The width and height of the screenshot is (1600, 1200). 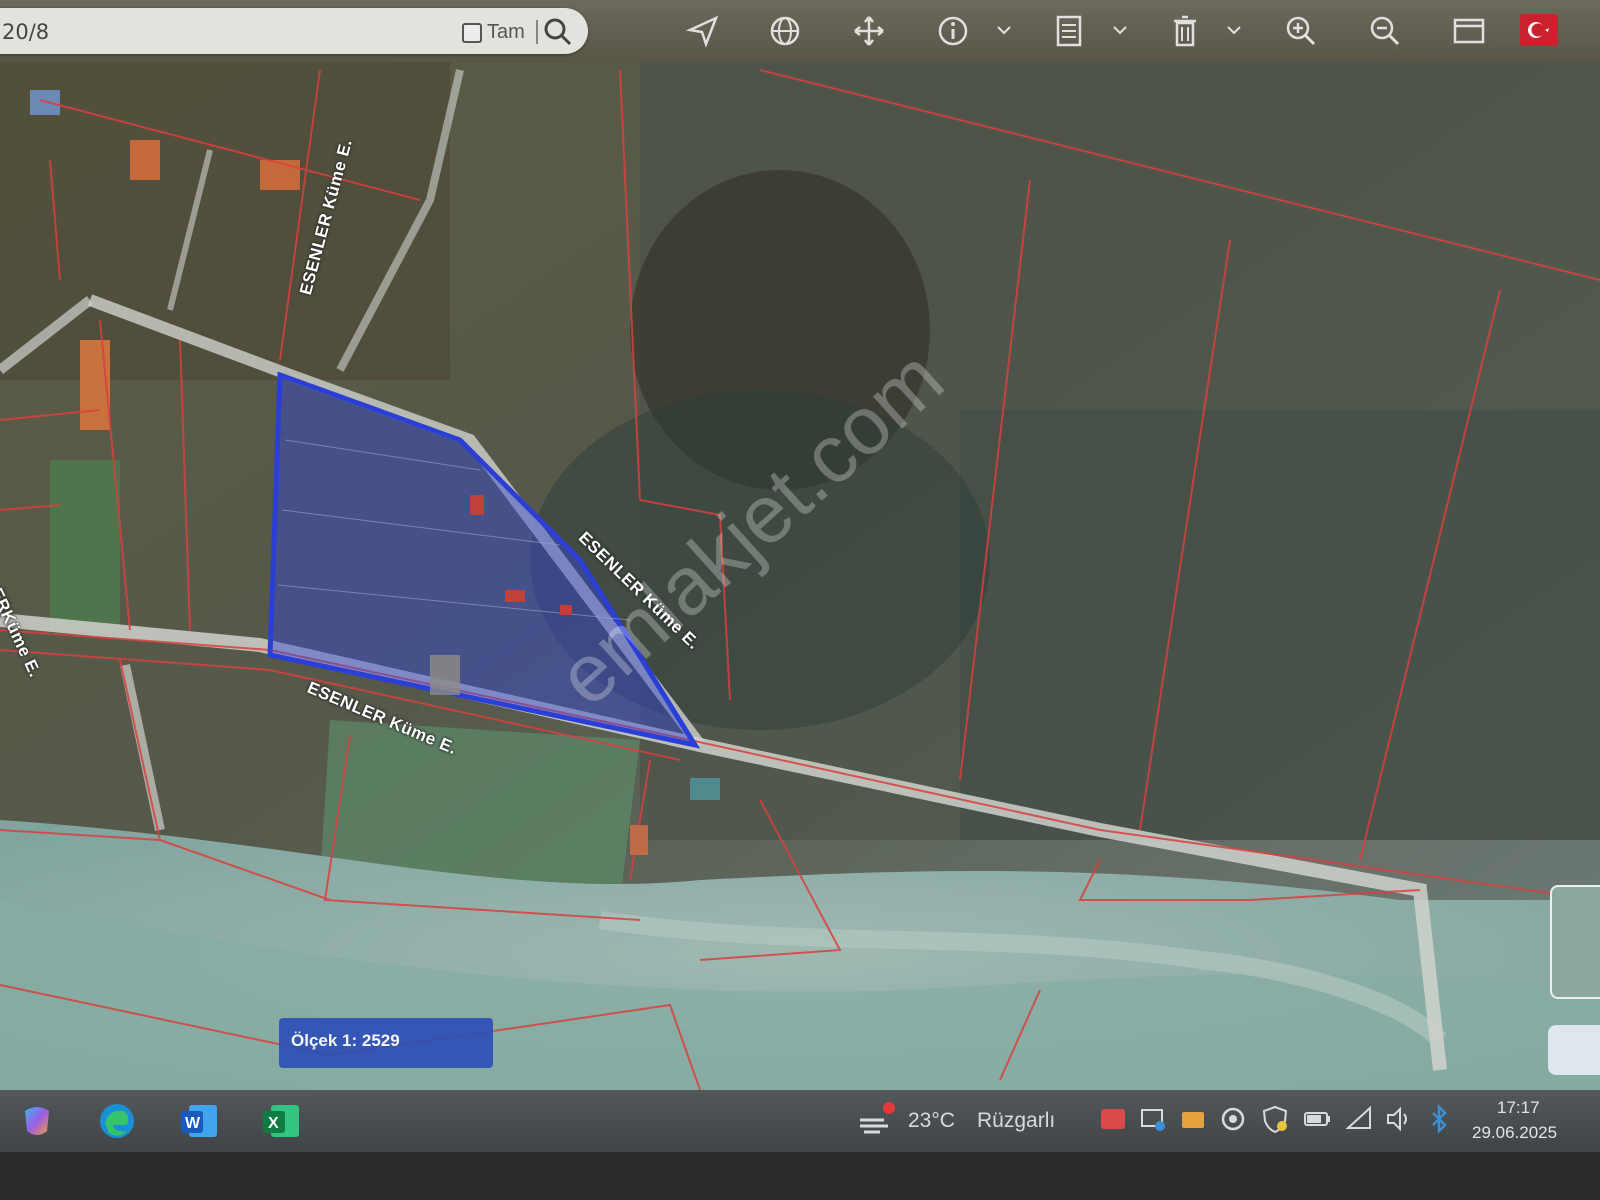 What do you see at coordinates (537, 32) in the screenshot?
I see `divider` at bounding box center [537, 32].